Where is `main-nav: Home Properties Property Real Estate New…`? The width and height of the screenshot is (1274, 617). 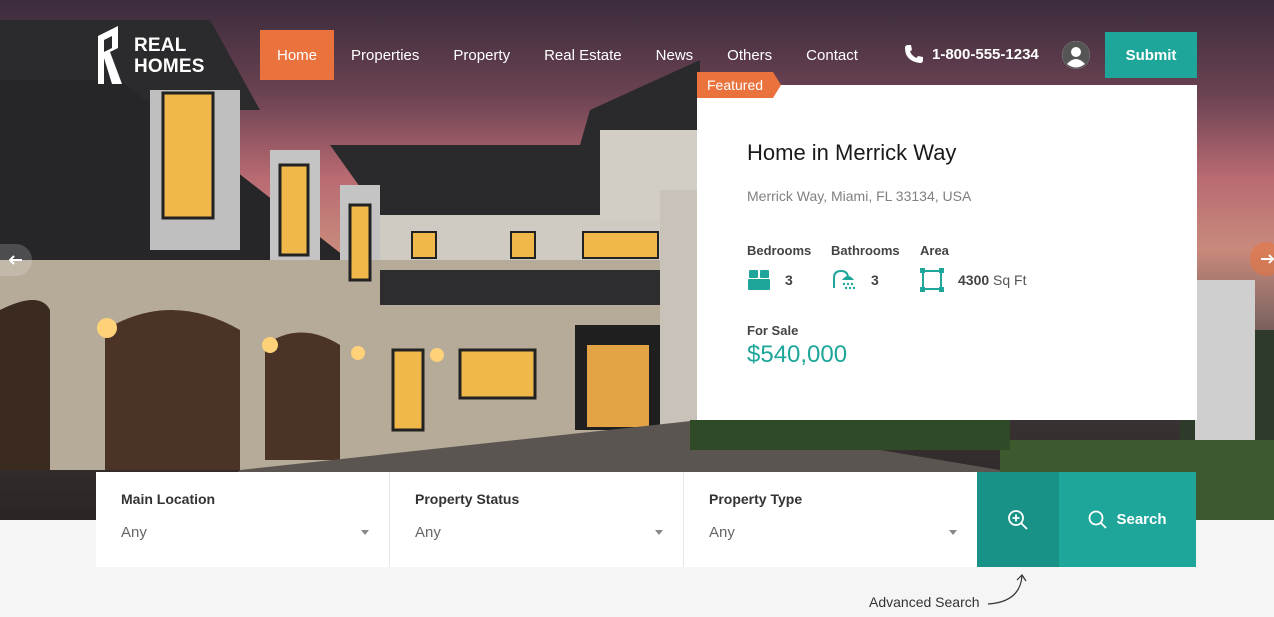 main-nav: Home Properties Property Real Estate New… is located at coordinates (567, 55).